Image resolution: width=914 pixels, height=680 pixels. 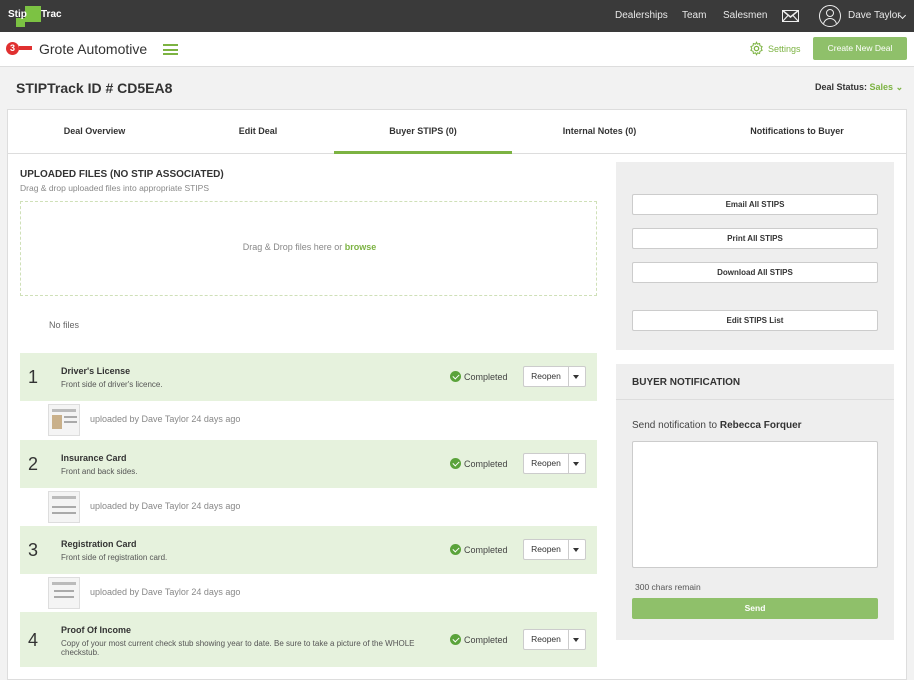 What do you see at coordinates (112, 384) in the screenshot?
I see `stip-description: Front side of driver's licence.` at bounding box center [112, 384].